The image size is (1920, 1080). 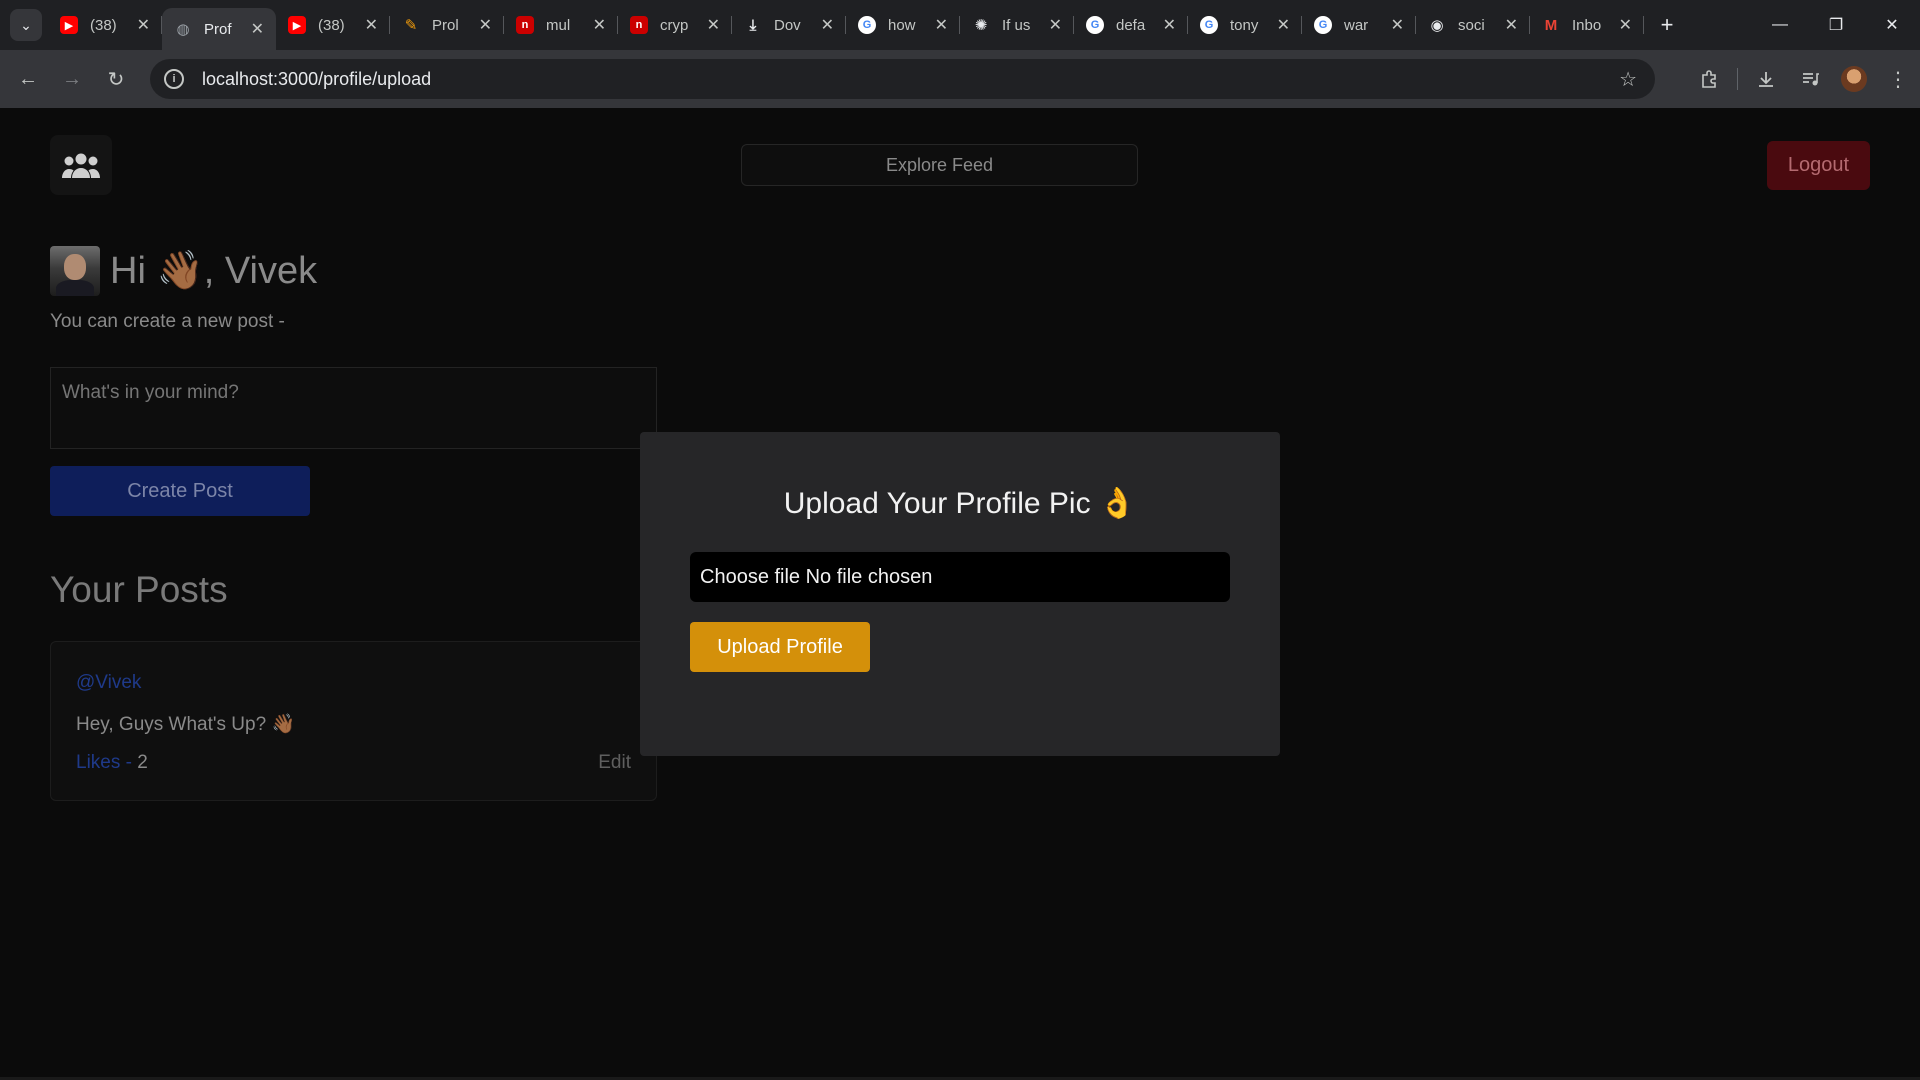 I want to click on arrow-right-icon: →, so click(x=72, y=78).